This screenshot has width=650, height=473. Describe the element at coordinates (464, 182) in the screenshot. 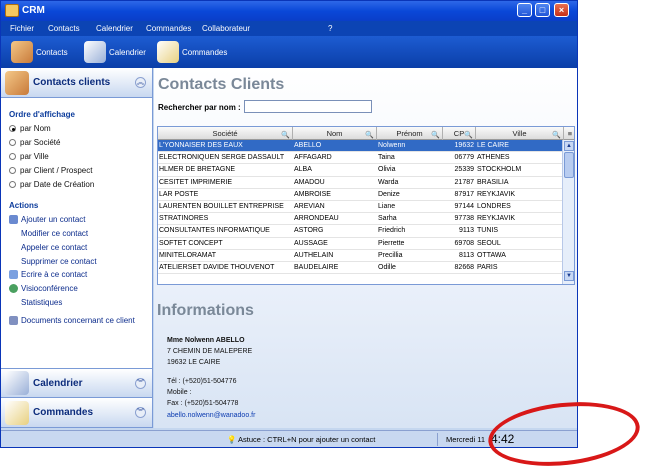

I see `table-cell: 21787` at that location.